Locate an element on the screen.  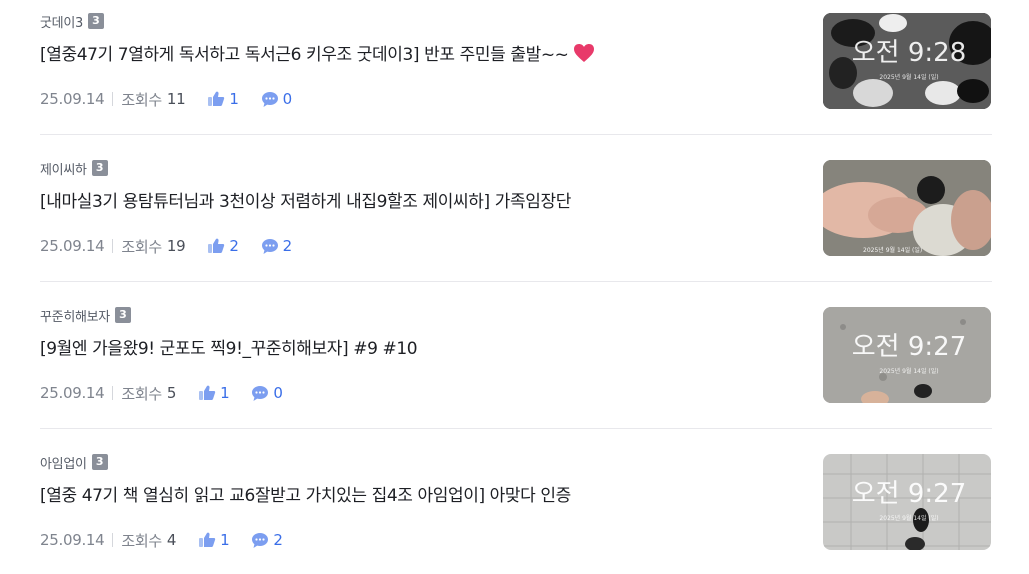
views-count: 4 is located at coordinates (171, 540).